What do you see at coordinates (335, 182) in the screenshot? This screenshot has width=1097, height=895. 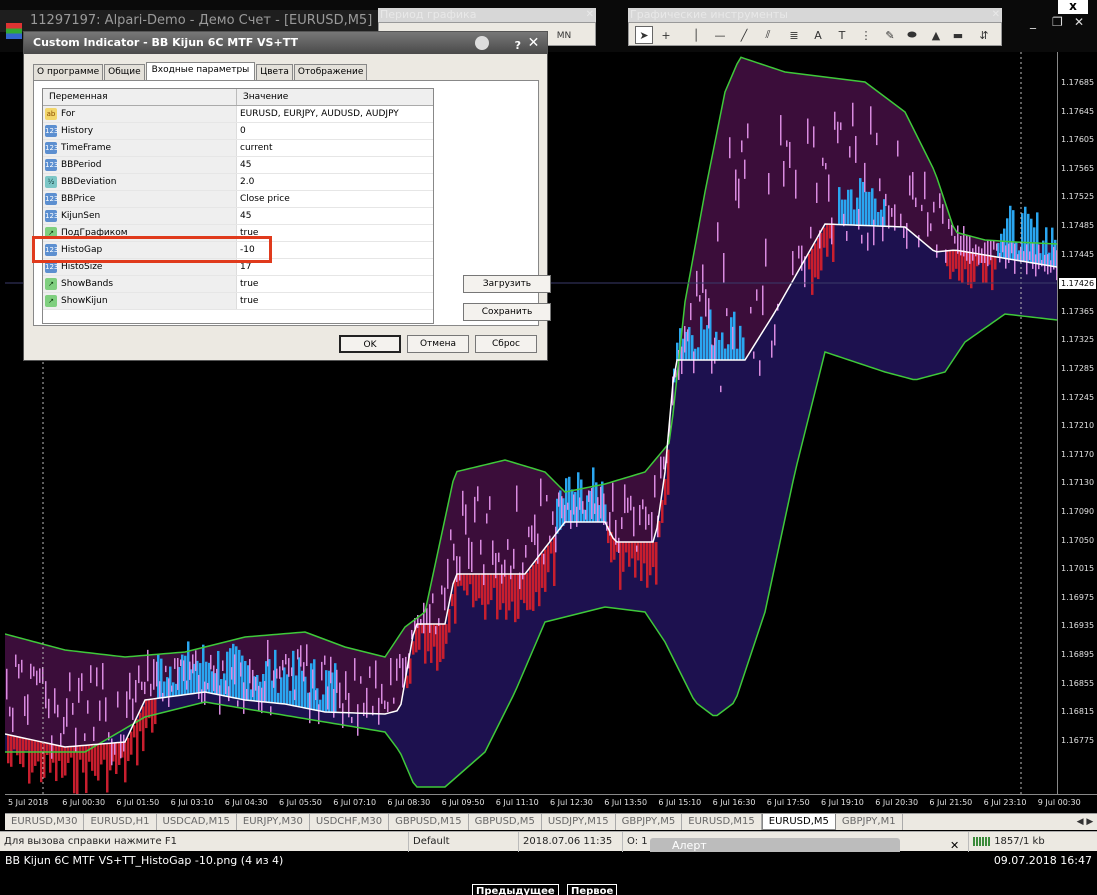 I see `param-value: 2.0` at bounding box center [335, 182].